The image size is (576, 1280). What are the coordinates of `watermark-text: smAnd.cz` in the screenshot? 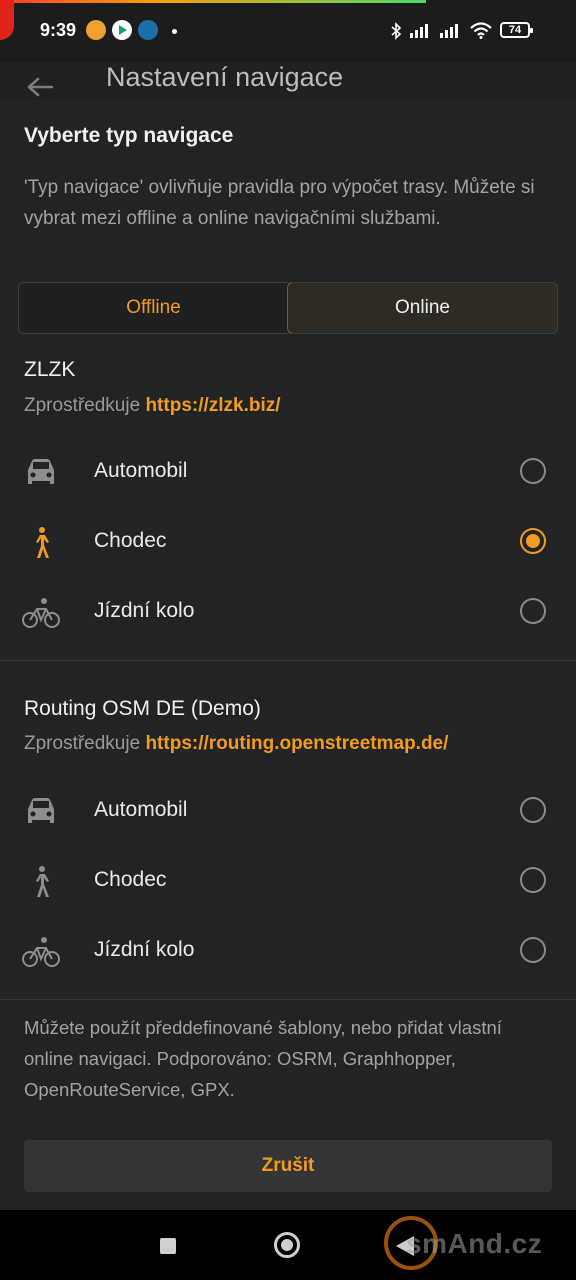 It's located at (474, 1243).